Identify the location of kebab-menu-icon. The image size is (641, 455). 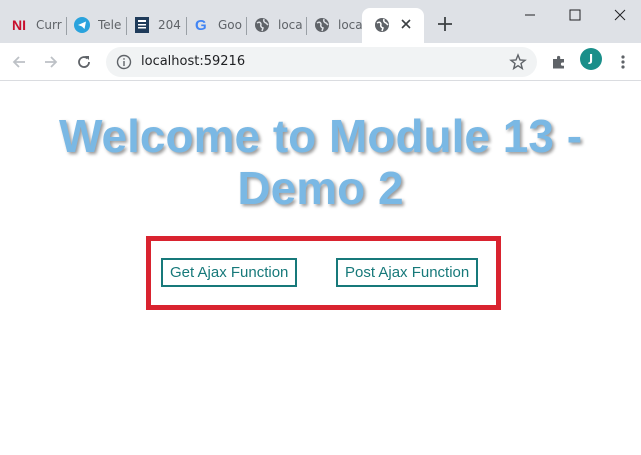
(623, 62).